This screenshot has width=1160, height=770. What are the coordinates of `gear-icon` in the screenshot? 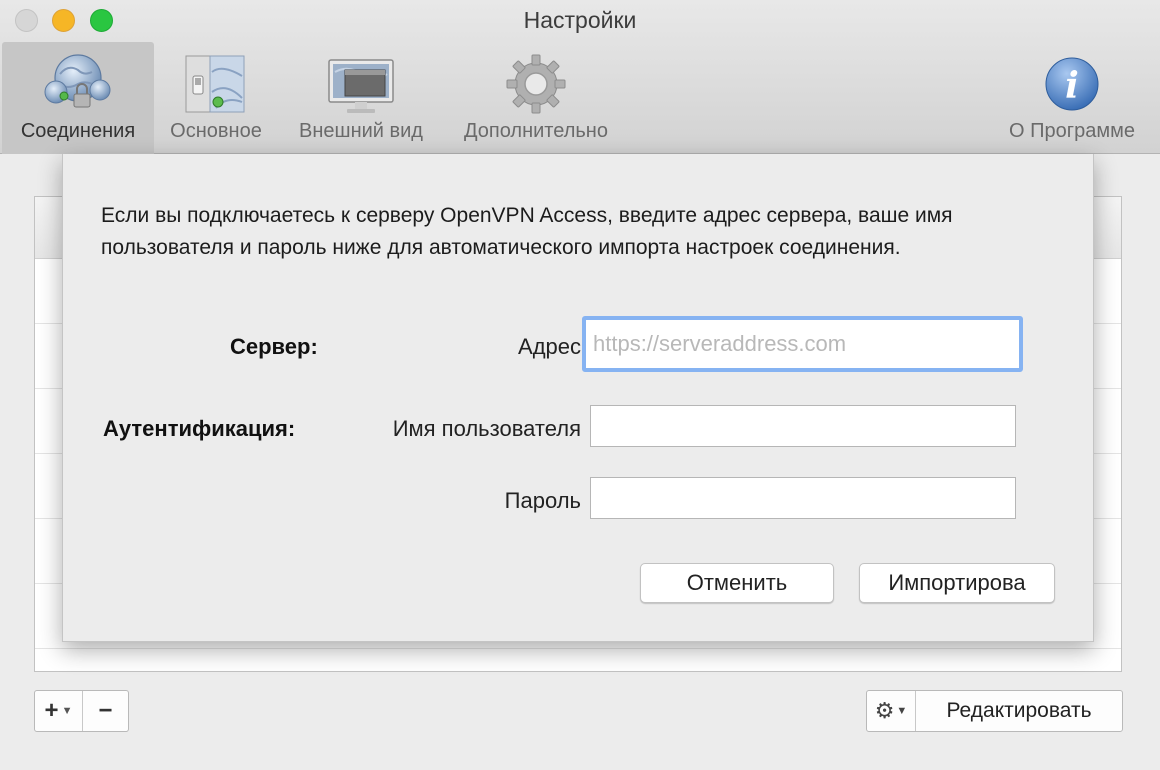 It's located at (536, 84).